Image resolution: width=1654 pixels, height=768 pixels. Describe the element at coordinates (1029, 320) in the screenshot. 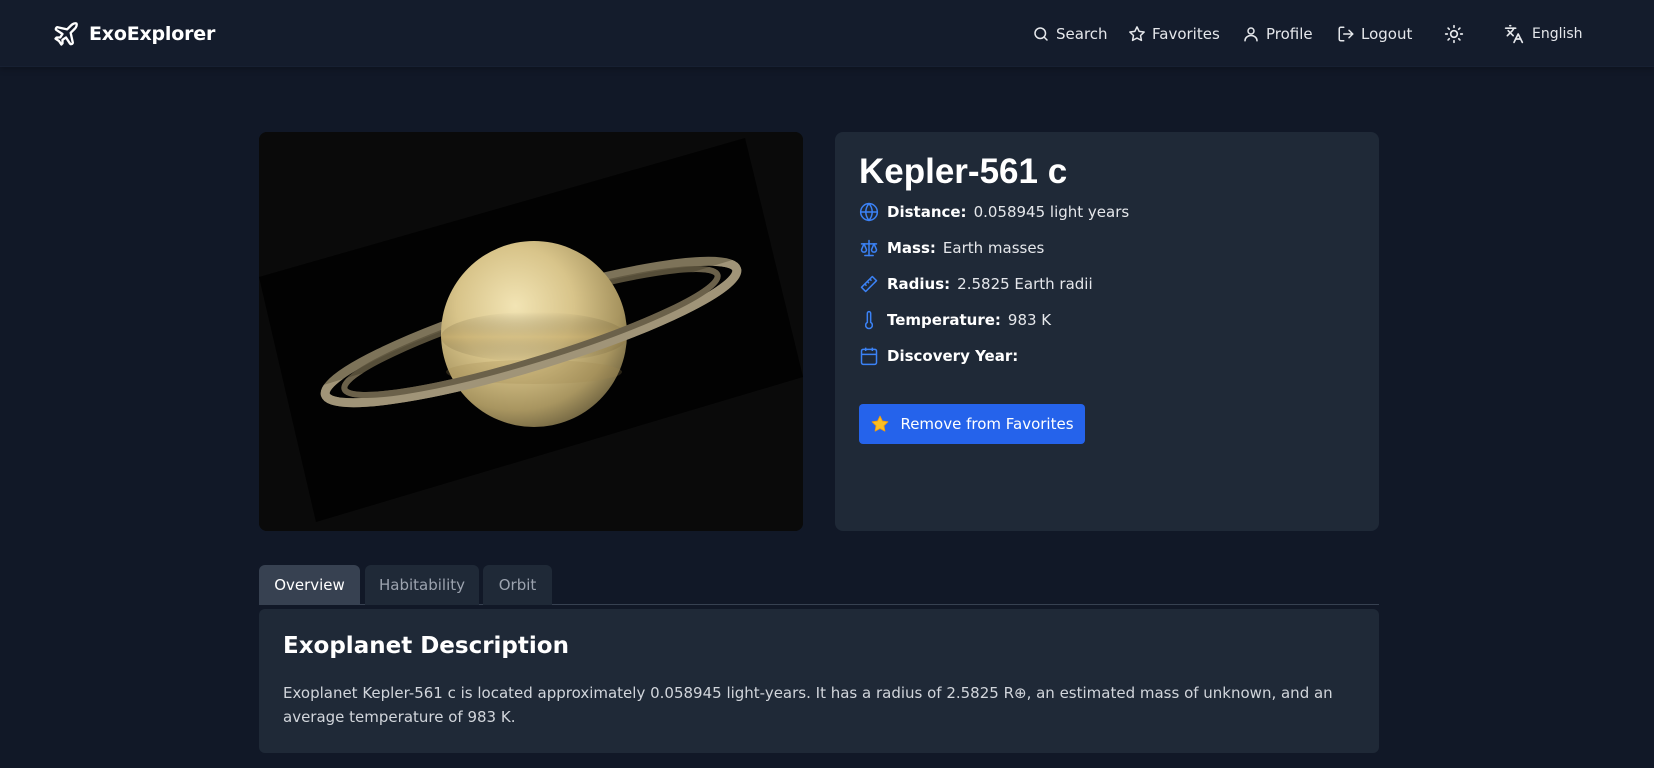

I see `stat-temperature-value: 983 K` at that location.